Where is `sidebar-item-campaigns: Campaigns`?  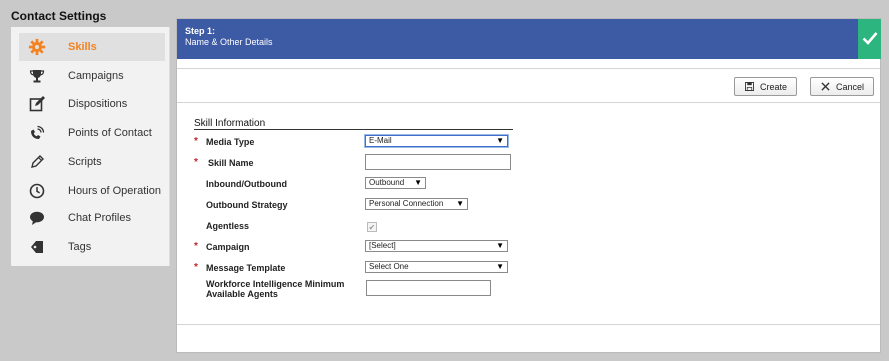
sidebar-item-campaigns: Campaigns is located at coordinates (92, 76).